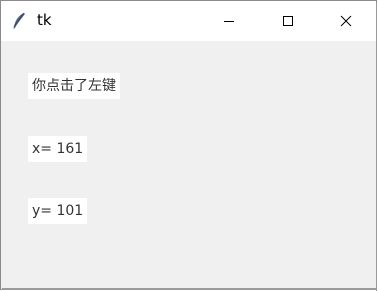 The width and height of the screenshot is (377, 291). What do you see at coordinates (58, 149) in the screenshot?
I see `x-coordinate-label: x= 161` at bounding box center [58, 149].